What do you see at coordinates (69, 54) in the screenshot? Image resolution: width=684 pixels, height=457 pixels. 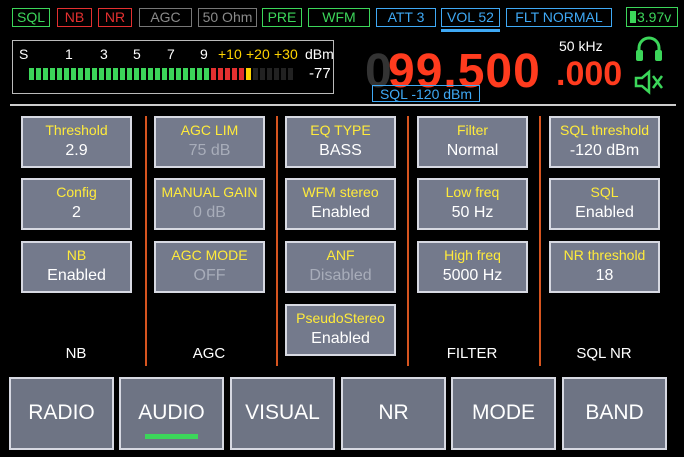 I see `s-meter-tick: 1` at bounding box center [69, 54].